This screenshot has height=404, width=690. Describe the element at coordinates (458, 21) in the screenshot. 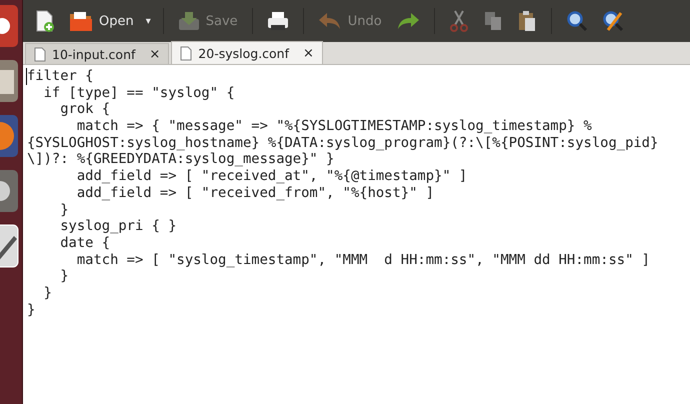

I see `scissors-icon` at that location.